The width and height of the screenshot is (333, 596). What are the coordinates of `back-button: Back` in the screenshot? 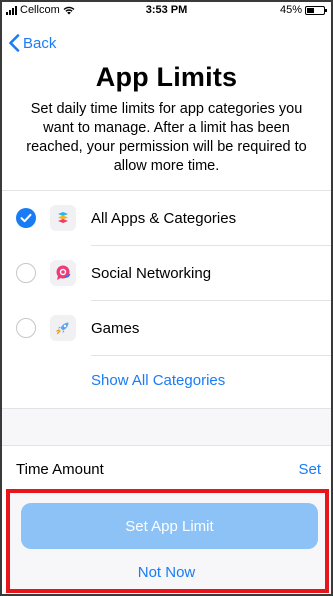 It's located at (32, 43).